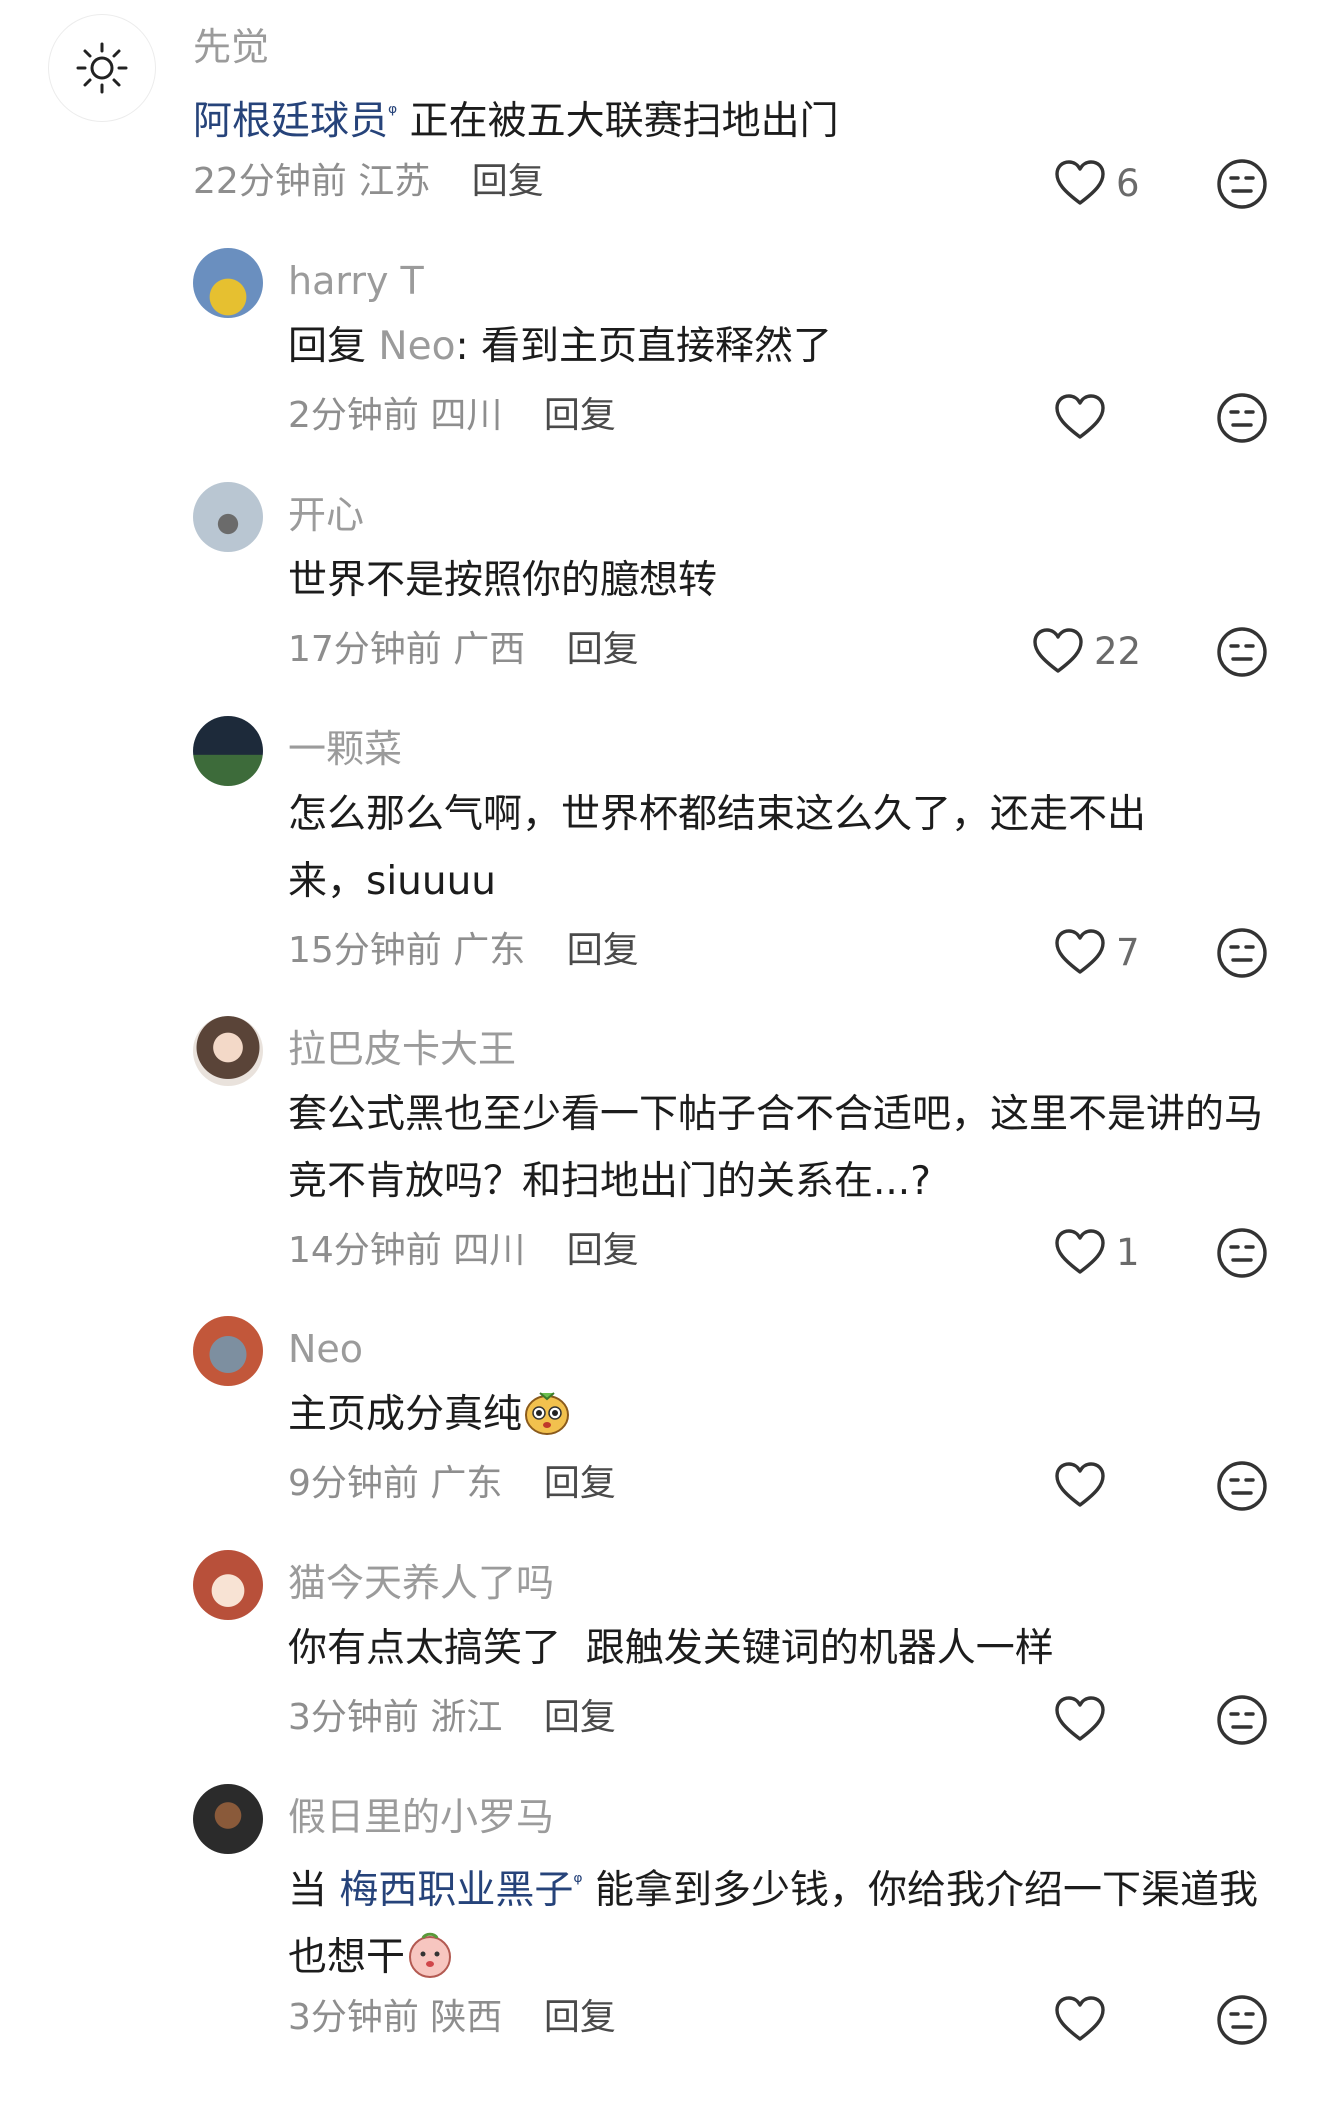  Describe the element at coordinates (365, 649) in the screenshot. I see `timestamp: 17分钟前` at that location.